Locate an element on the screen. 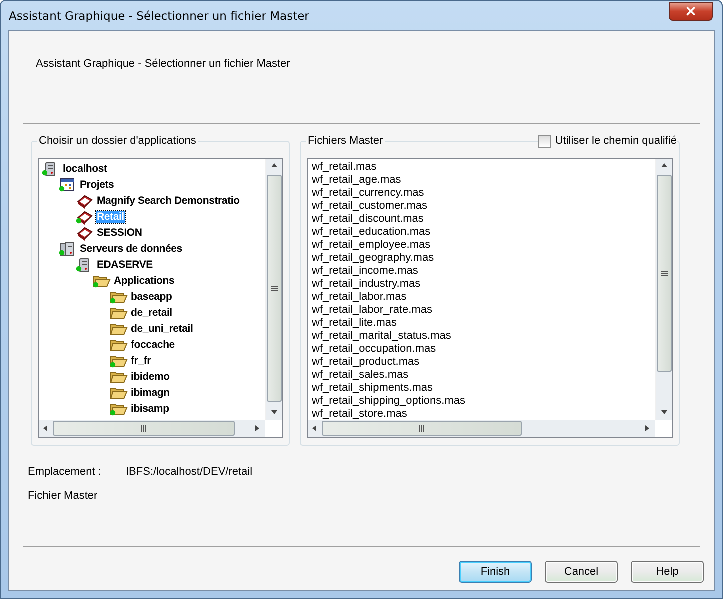 The height and width of the screenshot is (599, 723). tree-item: Magnify Search Demonstratio is located at coordinates (168, 201).